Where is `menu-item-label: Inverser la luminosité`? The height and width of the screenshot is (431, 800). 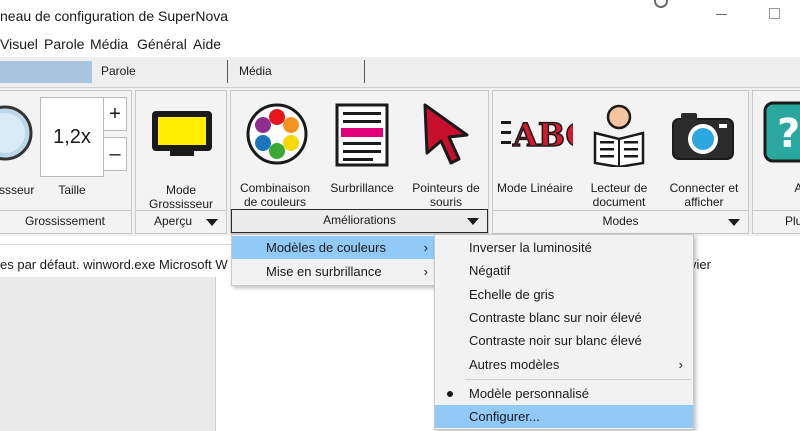
menu-item-label: Inverser la luminosité is located at coordinates (530, 247).